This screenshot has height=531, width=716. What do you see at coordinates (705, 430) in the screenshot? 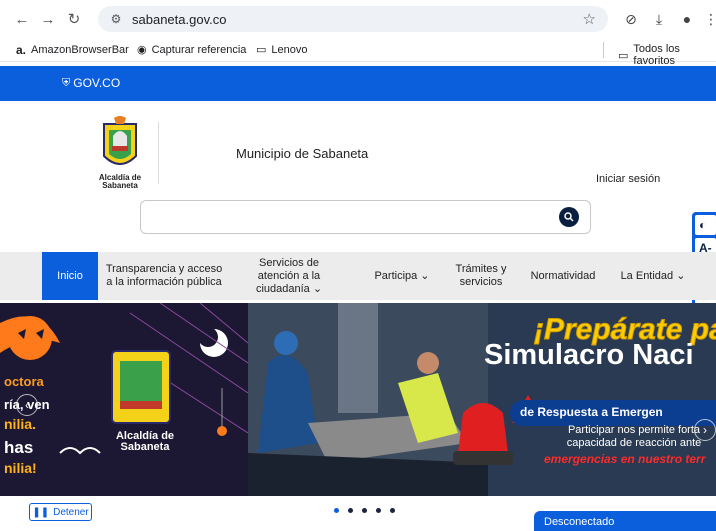
I see `carousel-next-icon: ›` at bounding box center [705, 430].